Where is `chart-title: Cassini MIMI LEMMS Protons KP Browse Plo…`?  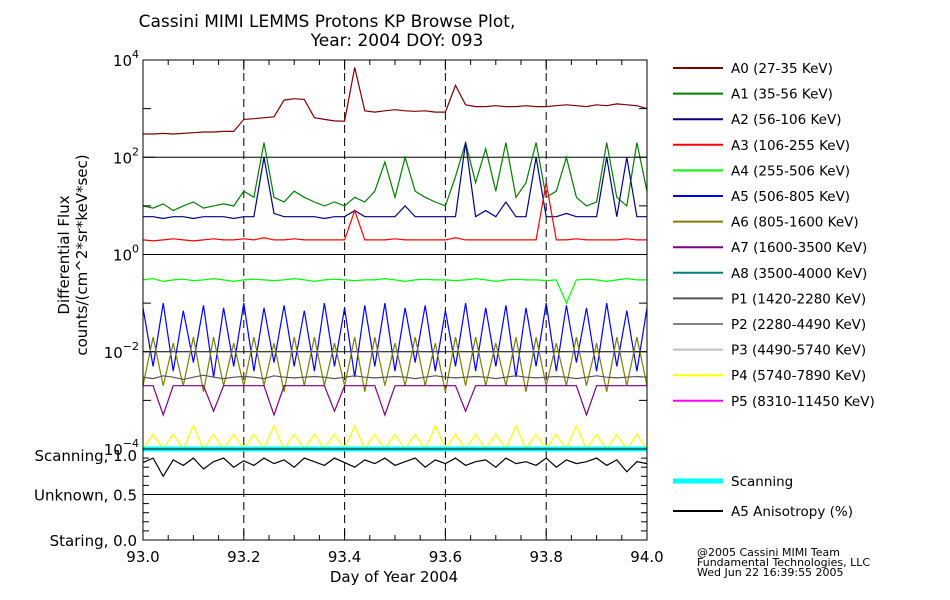 chart-title: Cassini MIMI LEMMS Protons KP Browse Plo… is located at coordinates (327, 22).